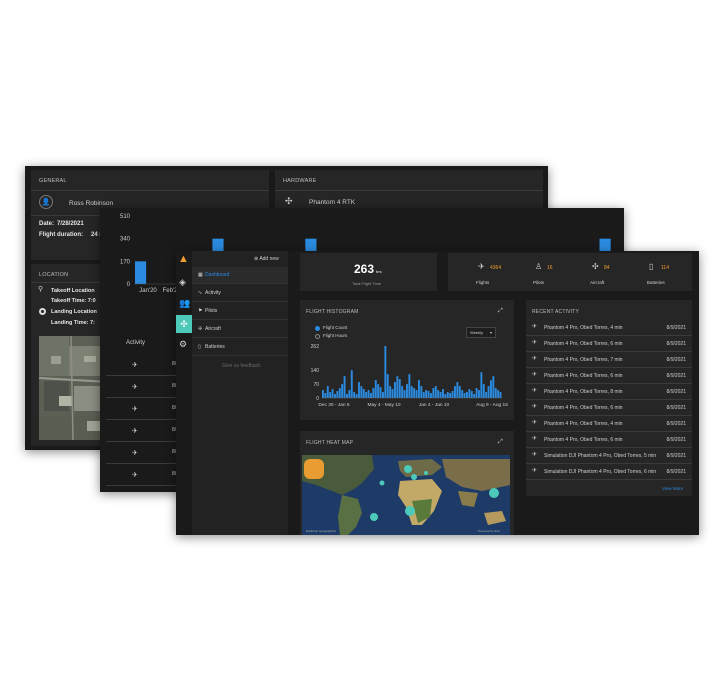 This screenshot has width=726, height=700. Describe the element at coordinates (184, 303) in the screenshot. I see `people-icon: 👥` at that location.